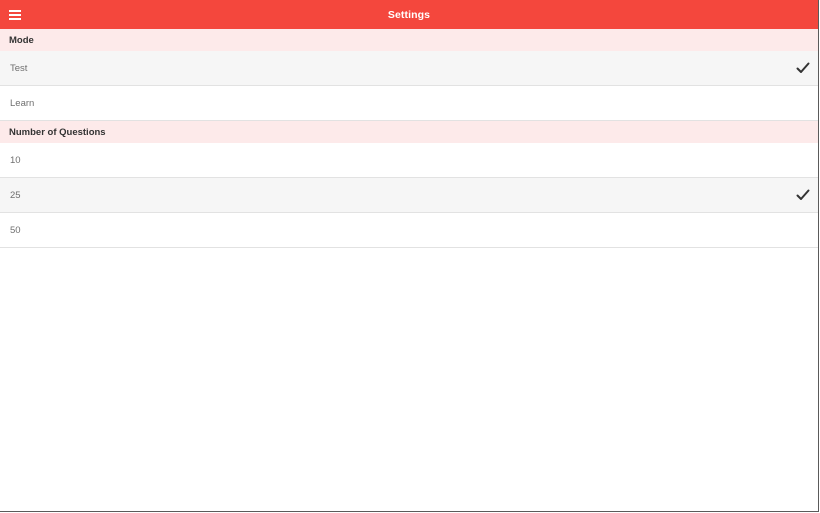  I want to click on question-count-option-10: 10, so click(409, 160).